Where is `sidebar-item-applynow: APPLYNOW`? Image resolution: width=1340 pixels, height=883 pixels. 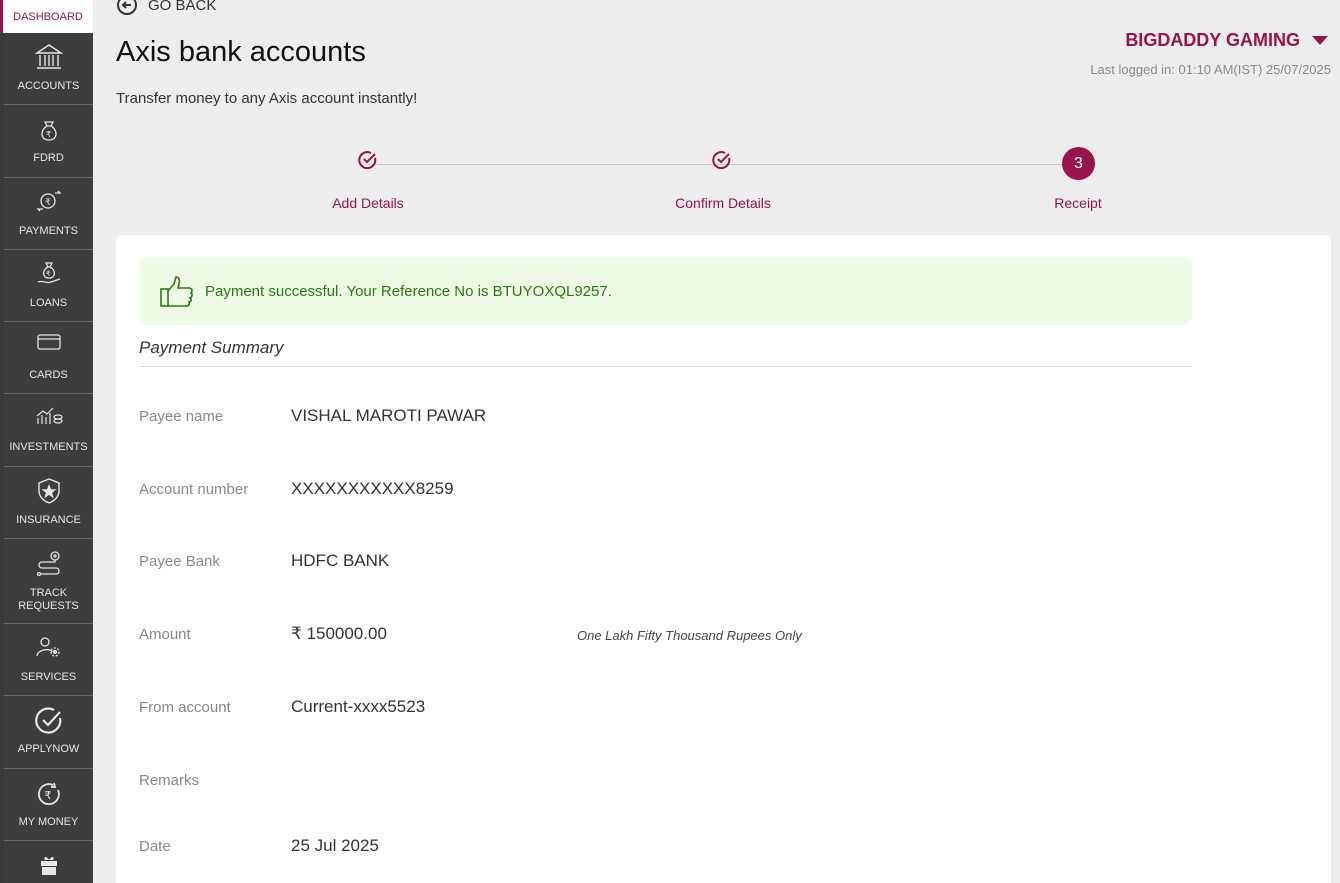 sidebar-item-applynow: APPLYNOW is located at coordinates (48, 732).